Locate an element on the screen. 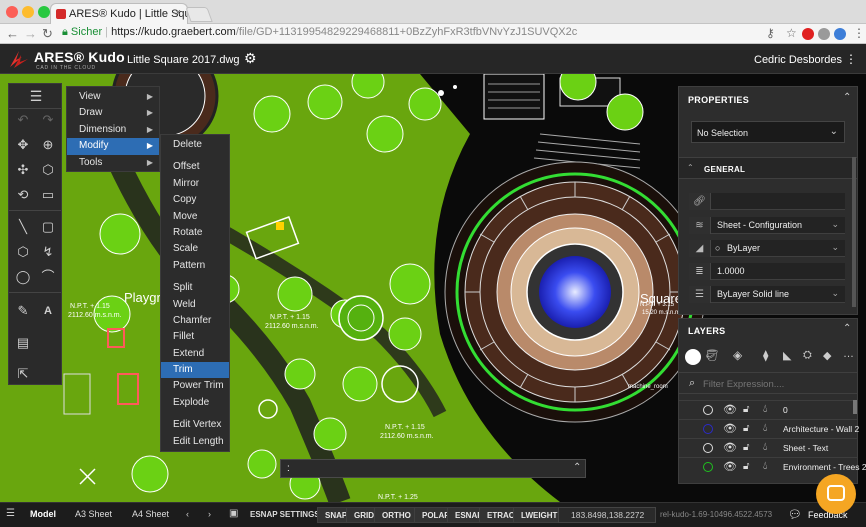 Image resolution: width=866 pixels, height=527 pixels. browser-tab: ARES® Kudo | Little Square 201 × is located at coordinates (119, 13).